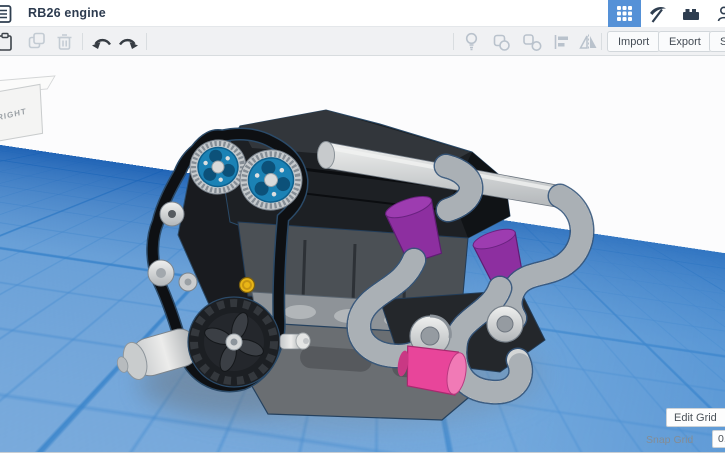 Image resolution: width=725 pixels, height=453 pixels. I want to click on titlebar: RB26 engine, so click(362, 13).